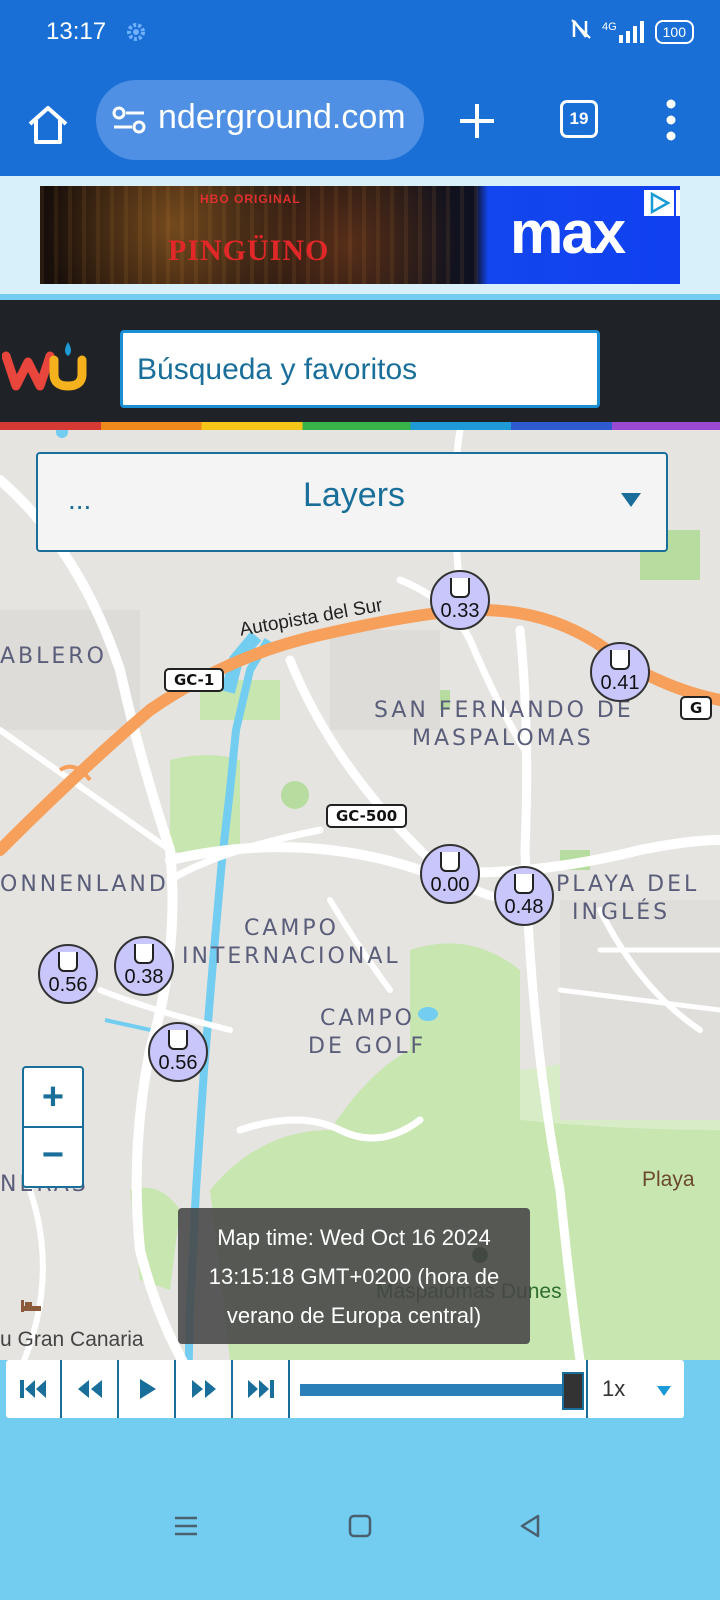 The image size is (720, 1600). Describe the element at coordinates (144, 977) in the screenshot. I see `station-value: 0.38` at that location.